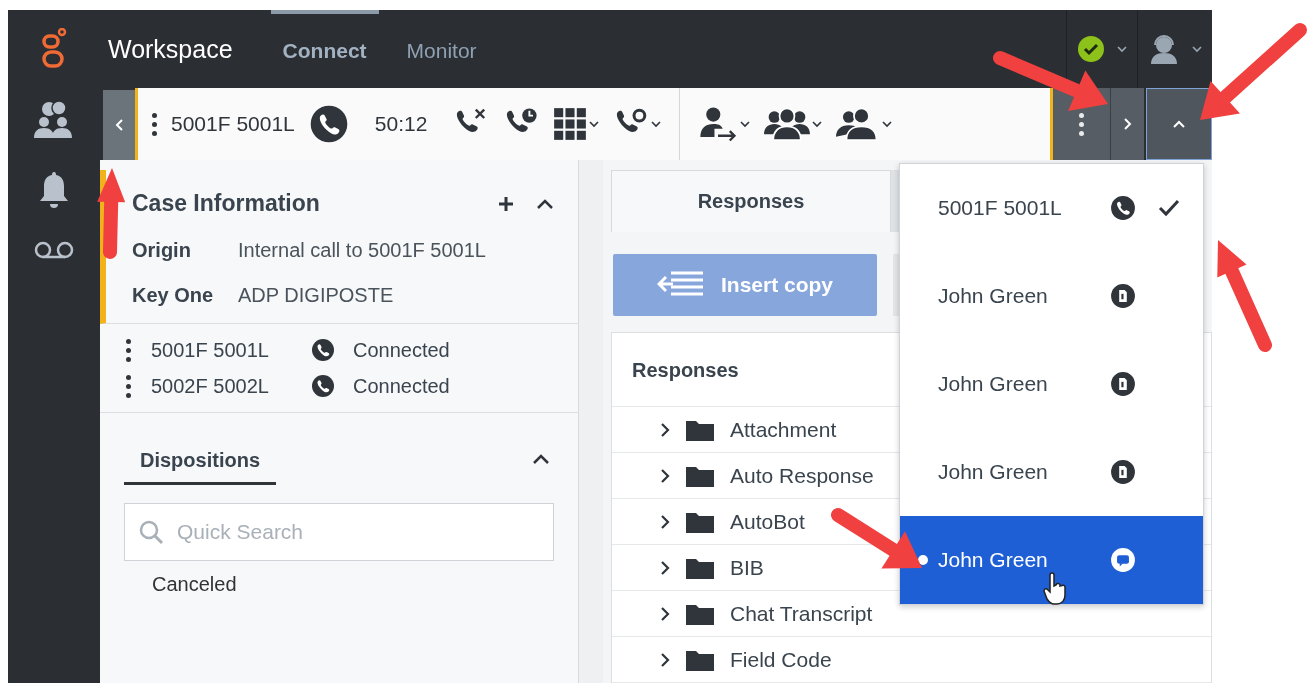 This screenshot has height=683, width=1315. Describe the element at coordinates (170, 49) in the screenshot. I see `app-title: Workspace` at that location.